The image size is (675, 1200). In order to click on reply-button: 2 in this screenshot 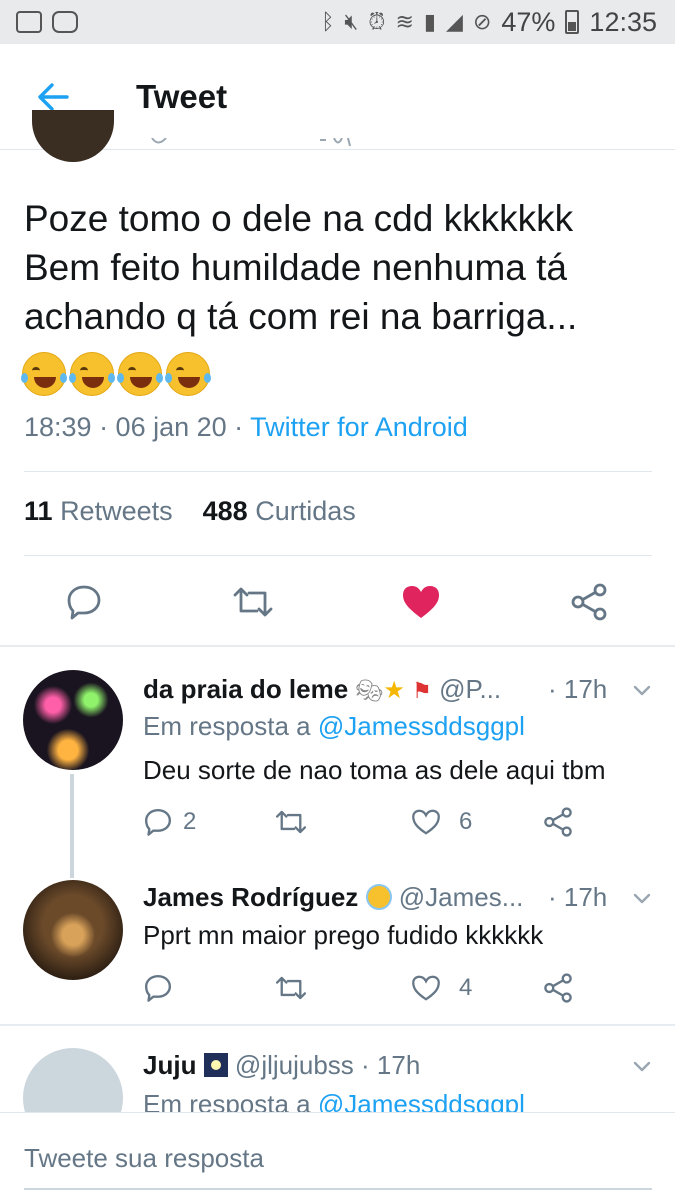, I will do `click(169, 822)`.